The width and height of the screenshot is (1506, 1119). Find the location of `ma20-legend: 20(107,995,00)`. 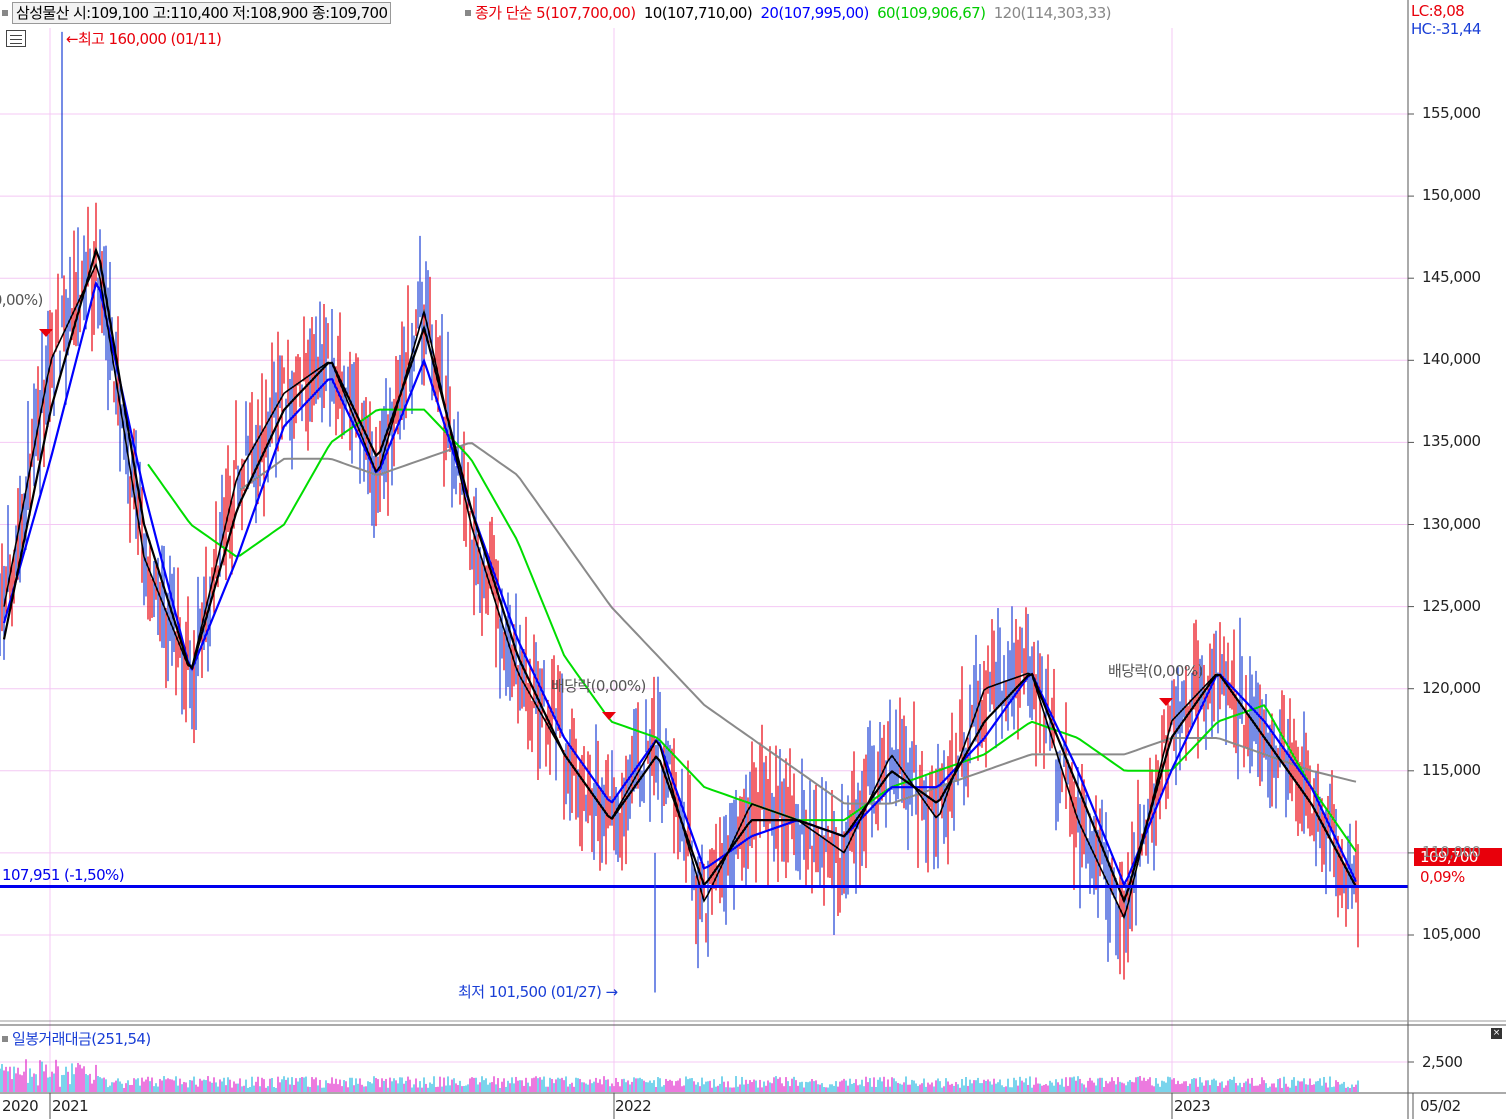

ma20-legend: 20(107,995,00) is located at coordinates (814, 13).